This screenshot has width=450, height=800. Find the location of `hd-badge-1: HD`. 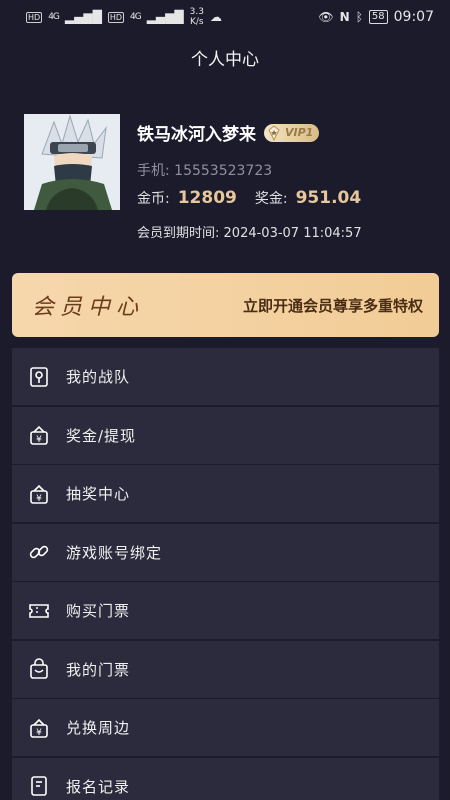

hd-badge-1: HD is located at coordinates (34, 17).